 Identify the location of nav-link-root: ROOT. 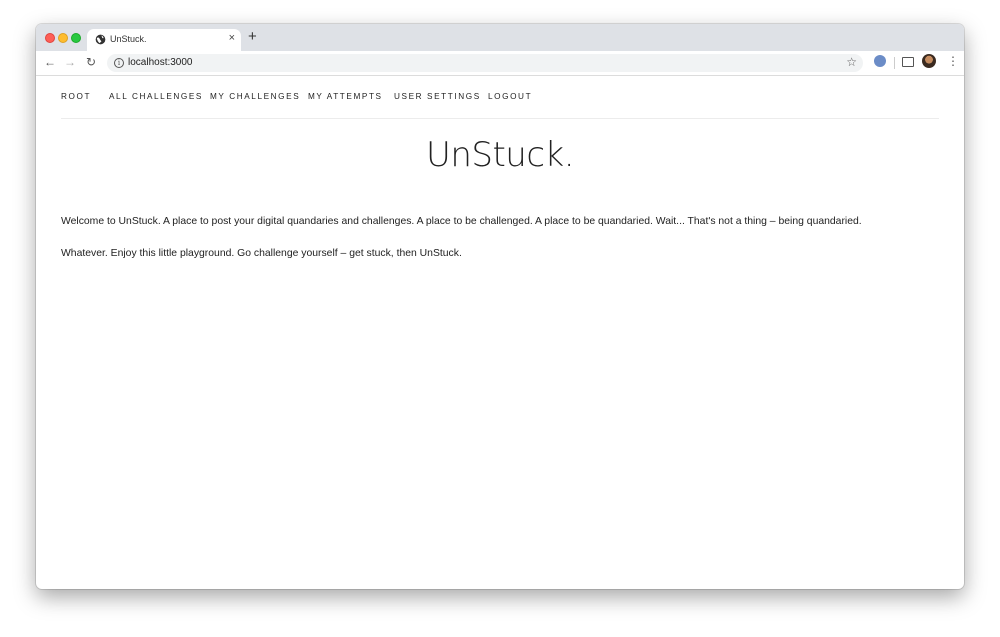
(76, 96).